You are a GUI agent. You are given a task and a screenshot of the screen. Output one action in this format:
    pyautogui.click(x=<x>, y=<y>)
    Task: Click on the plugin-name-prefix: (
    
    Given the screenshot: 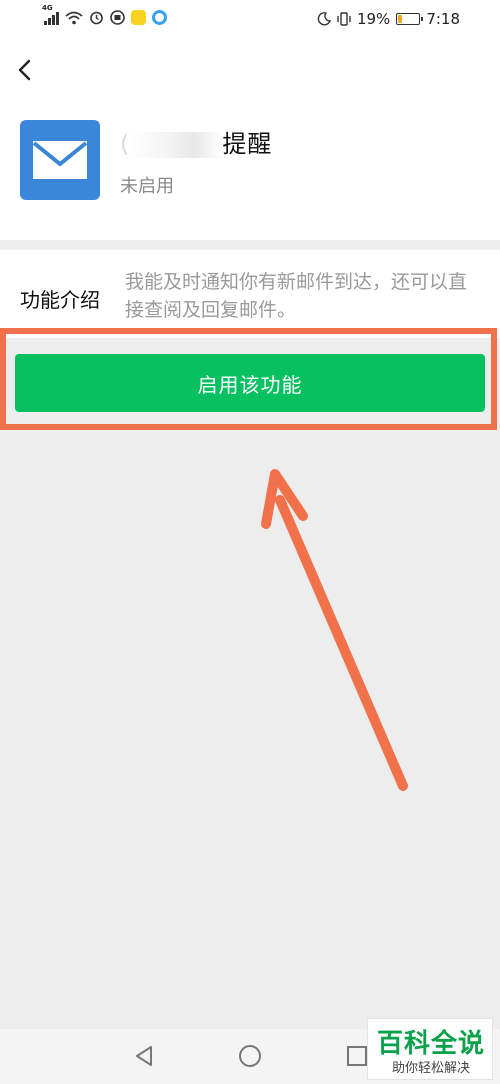 What is the action you would take?
    pyautogui.click(x=125, y=144)
    